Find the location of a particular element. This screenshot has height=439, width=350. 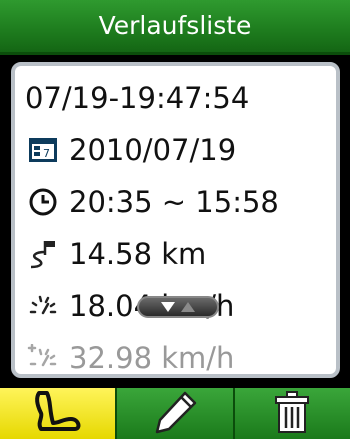

svg-text: 7 is located at coordinates (46, 153).